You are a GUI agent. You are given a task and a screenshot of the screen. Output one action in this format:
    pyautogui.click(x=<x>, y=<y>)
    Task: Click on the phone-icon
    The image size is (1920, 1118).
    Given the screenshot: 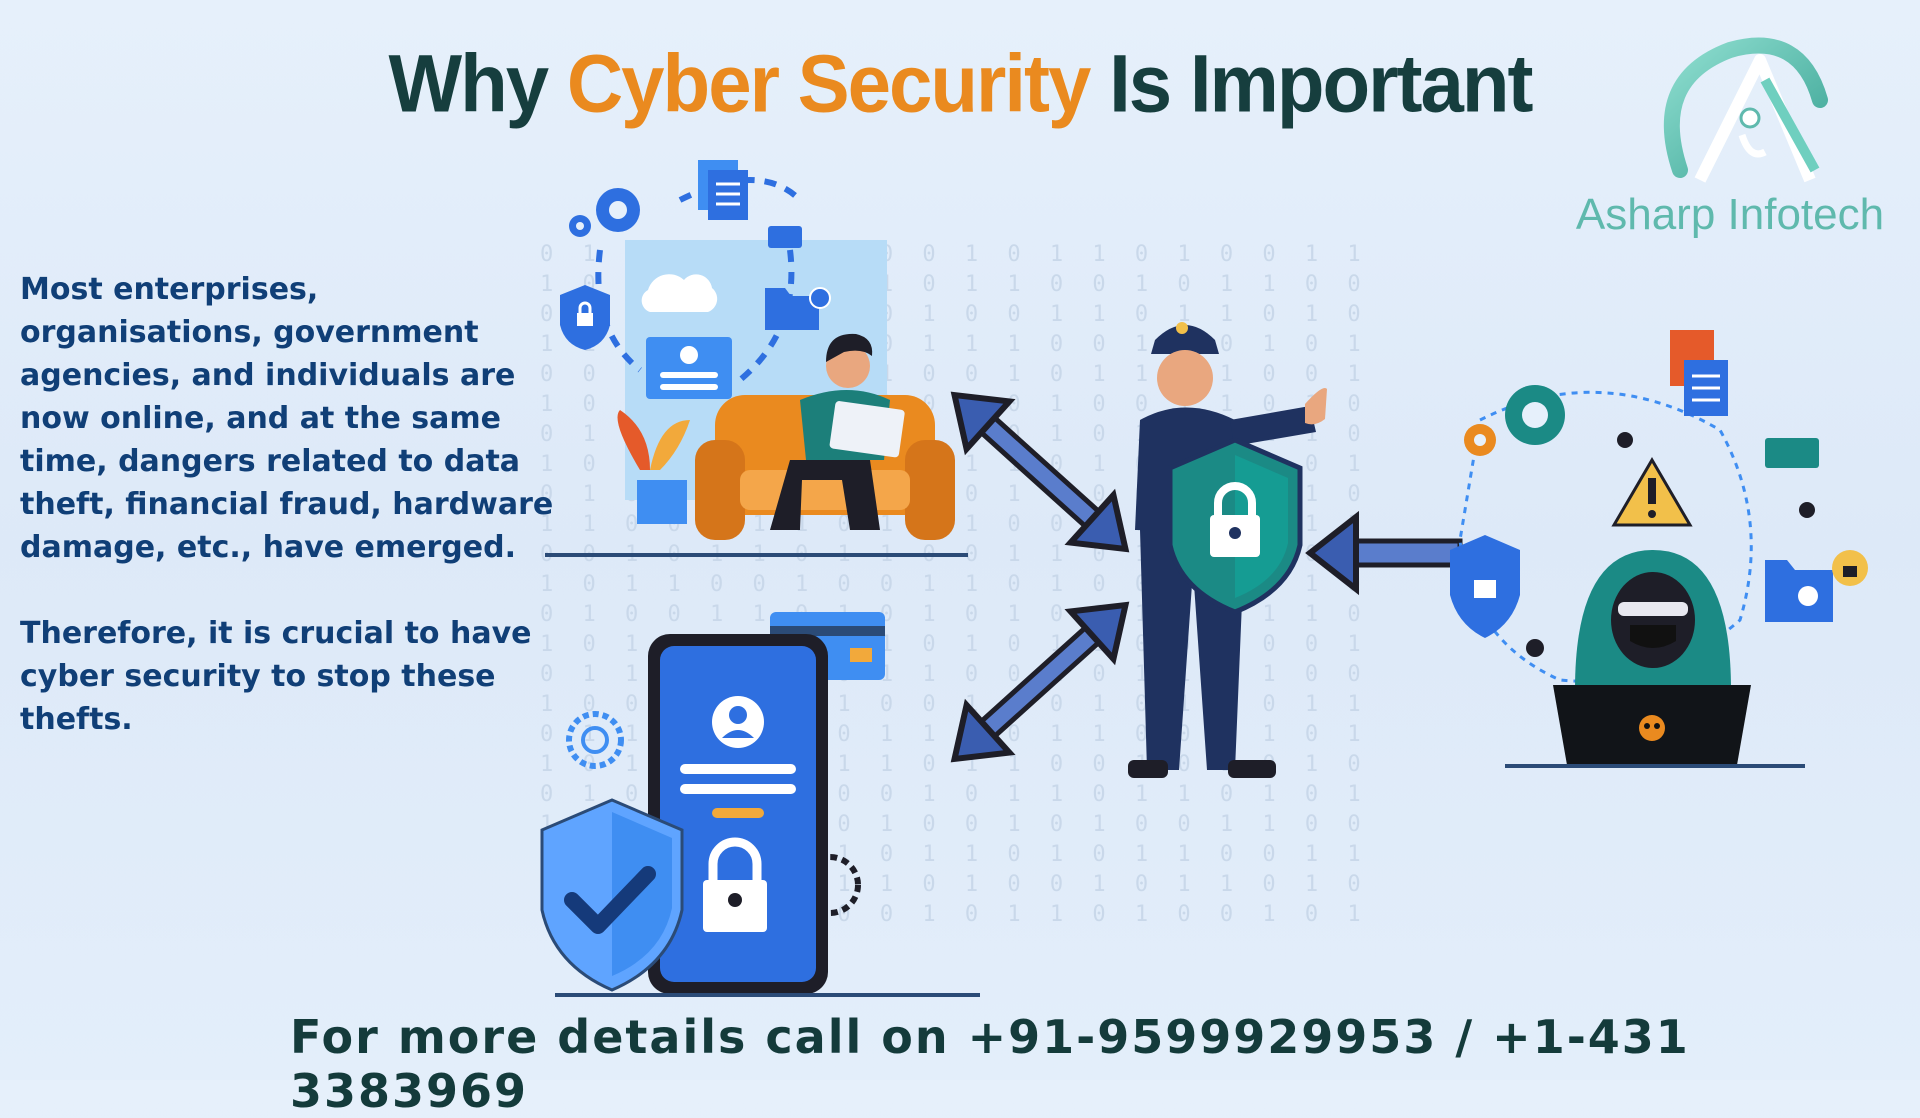 What is the action you would take?
    pyautogui.click(x=738, y=814)
    